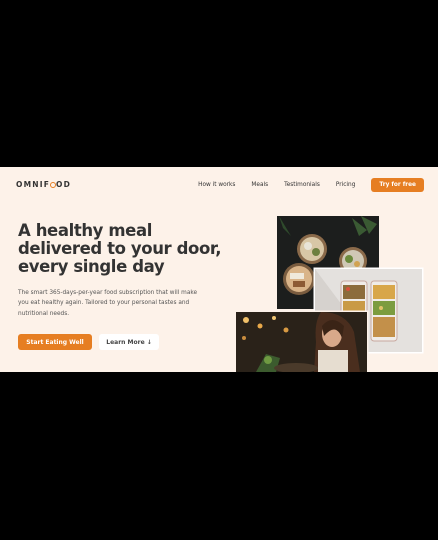 This screenshot has width=438, height=540. What do you see at coordinates (129, 342) in the screenshot?
I see `learn-more-button: Learn More ↓` at bounding box center [129, 342].